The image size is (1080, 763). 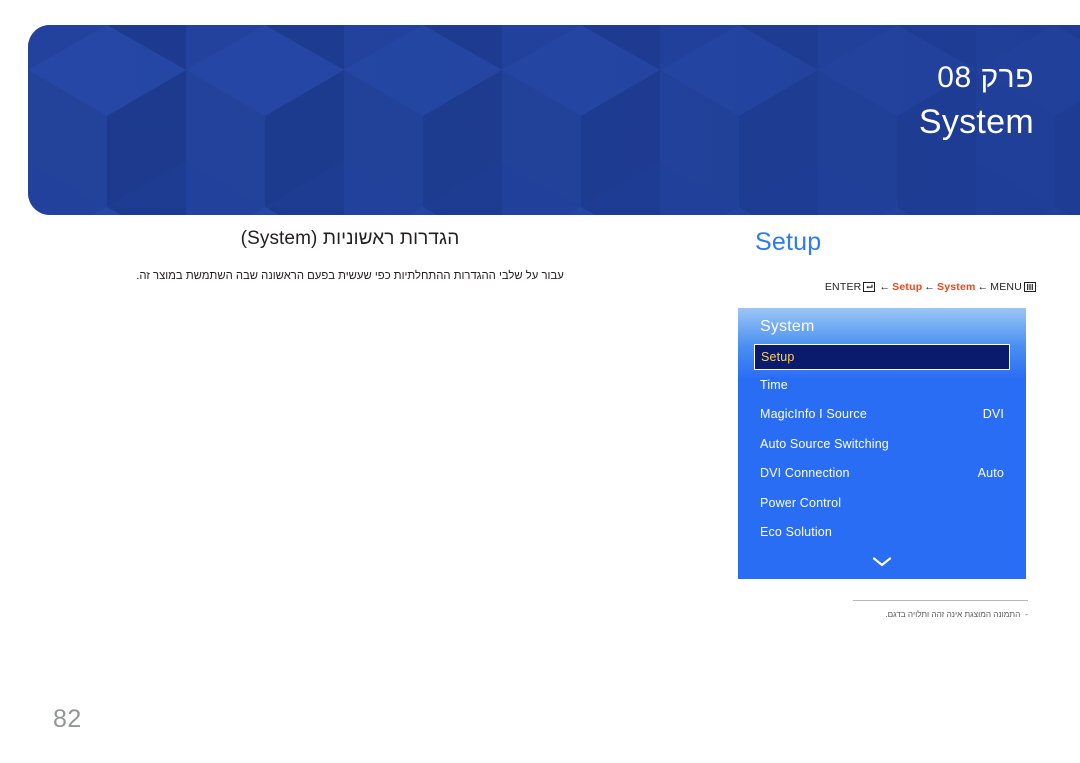 I want to click on setup-heading: Setup, so click(x=788, y=242).